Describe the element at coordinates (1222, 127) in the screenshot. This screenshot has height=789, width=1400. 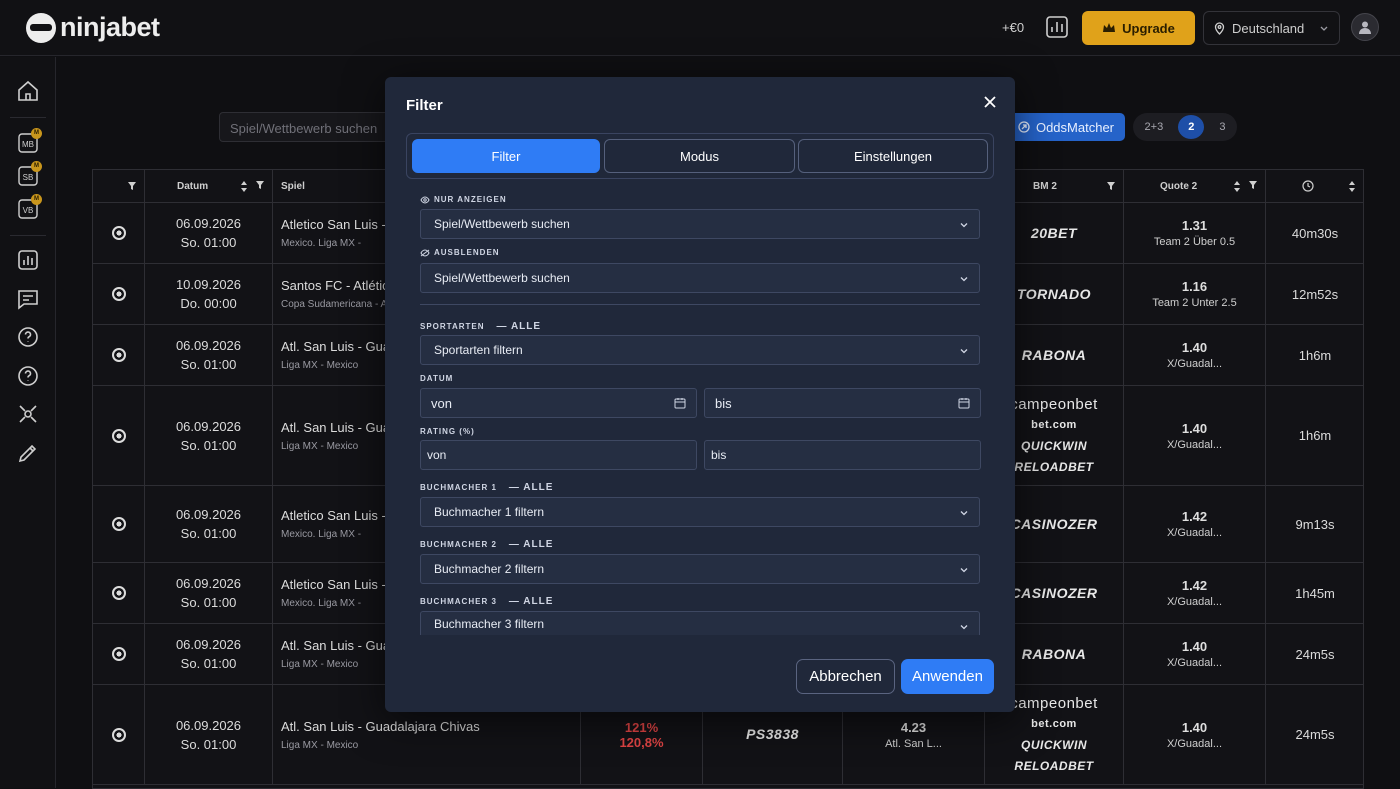
I see `segment-3: 3` at that location.